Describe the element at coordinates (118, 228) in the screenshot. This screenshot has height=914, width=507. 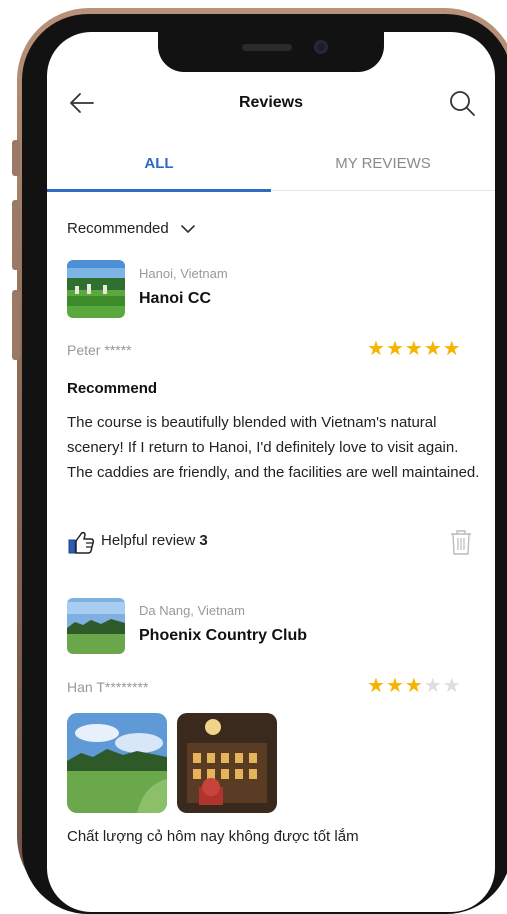
I see `sort-label: Recommended` at that location.